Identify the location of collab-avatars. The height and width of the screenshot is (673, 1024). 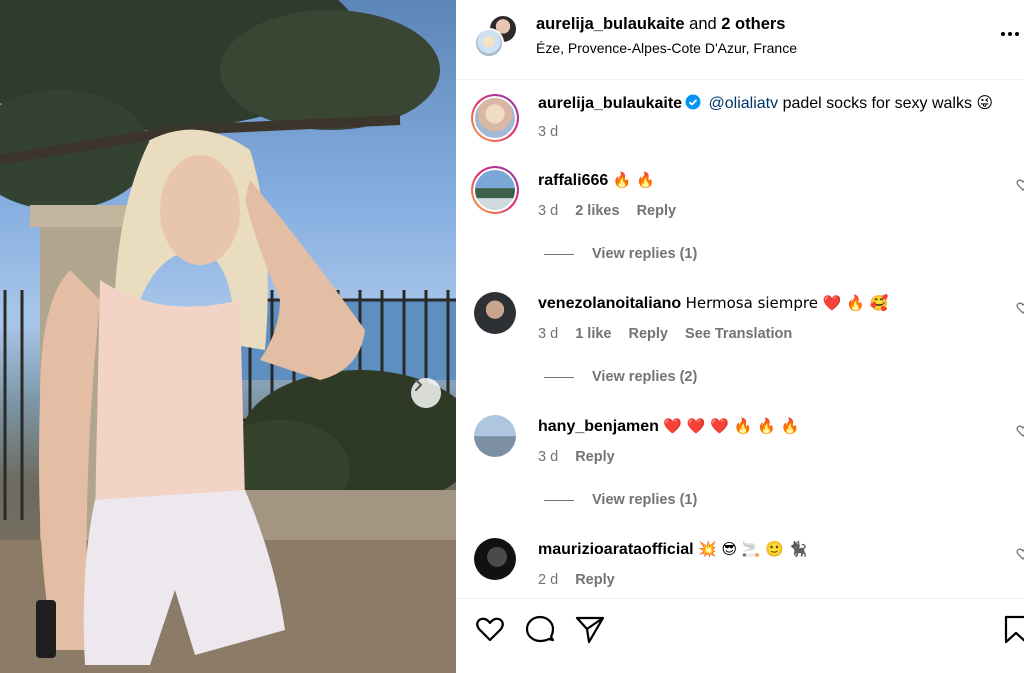
(496, 36).